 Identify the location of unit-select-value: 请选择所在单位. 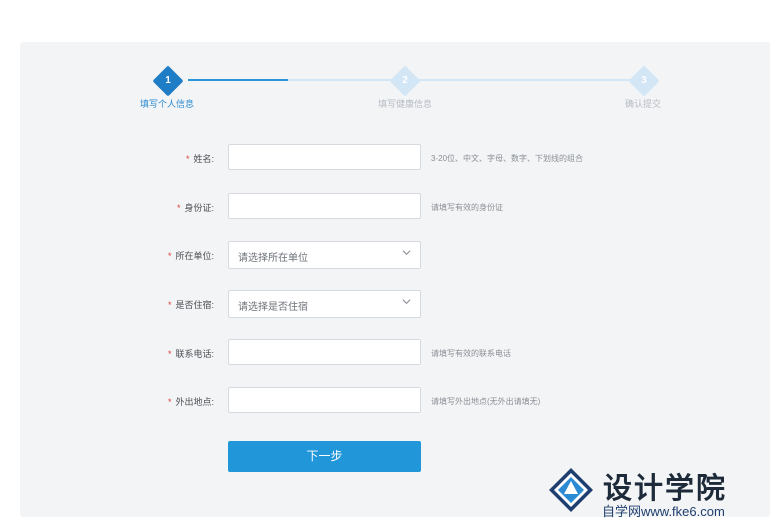
(273, 258).